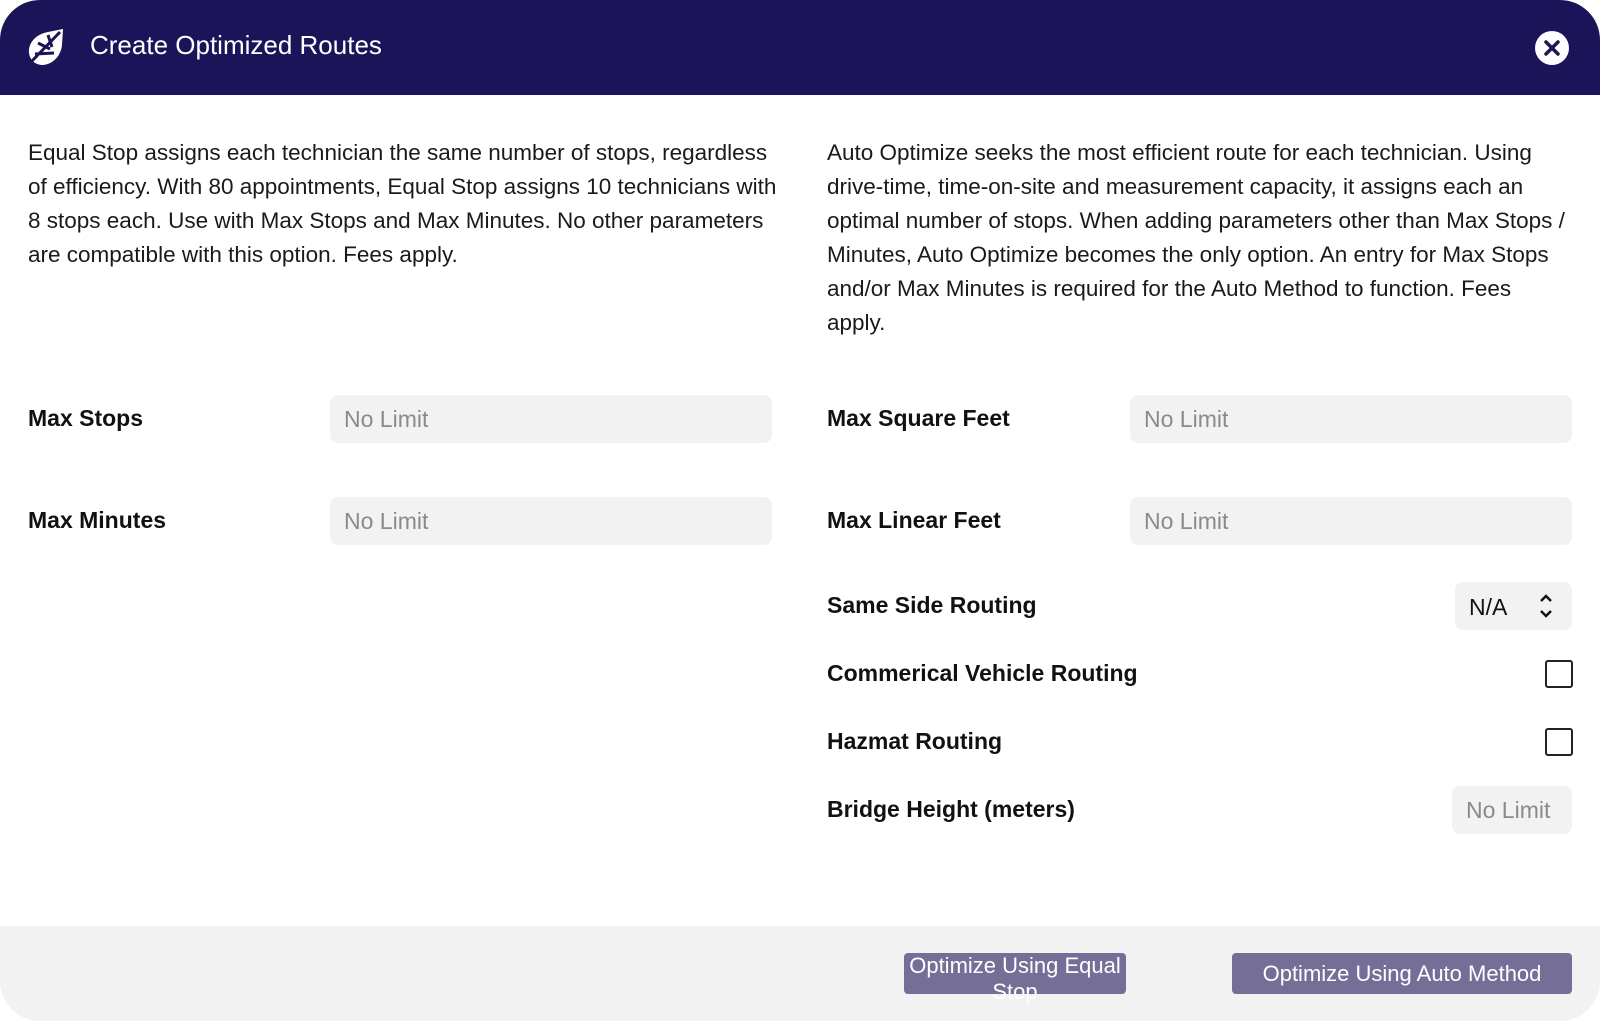 The image size is (1600, 1021). What do you see at coordinates (951, 809) in the screenshot?
I see `bridge-height-label: Bridge Height (meters)` at bounding box center [951, 809].